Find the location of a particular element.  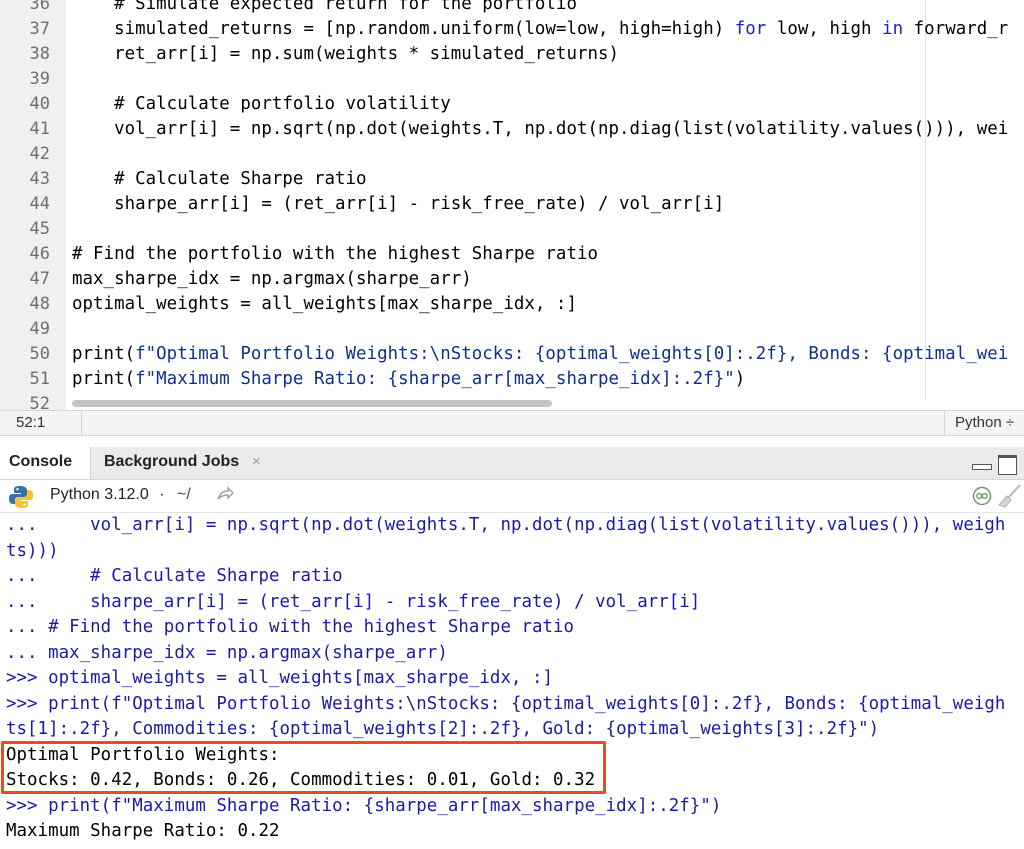

editor-line: 39 is located at coordinates (512, 79).